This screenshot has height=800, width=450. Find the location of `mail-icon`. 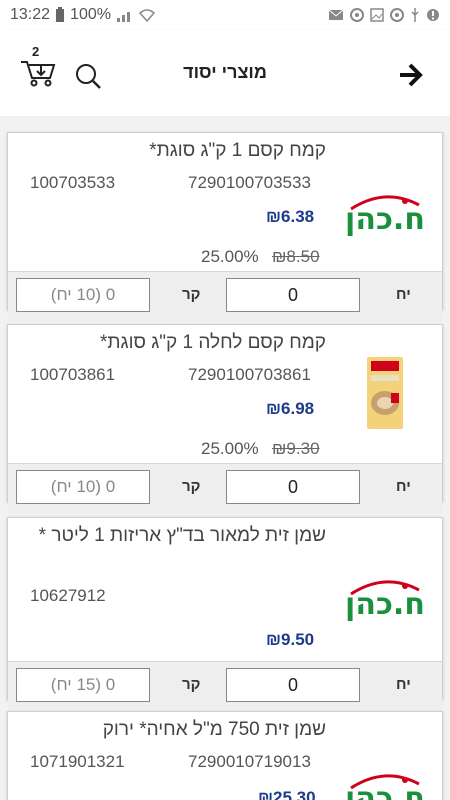

mail-icon is located at coordinates (336, 14).